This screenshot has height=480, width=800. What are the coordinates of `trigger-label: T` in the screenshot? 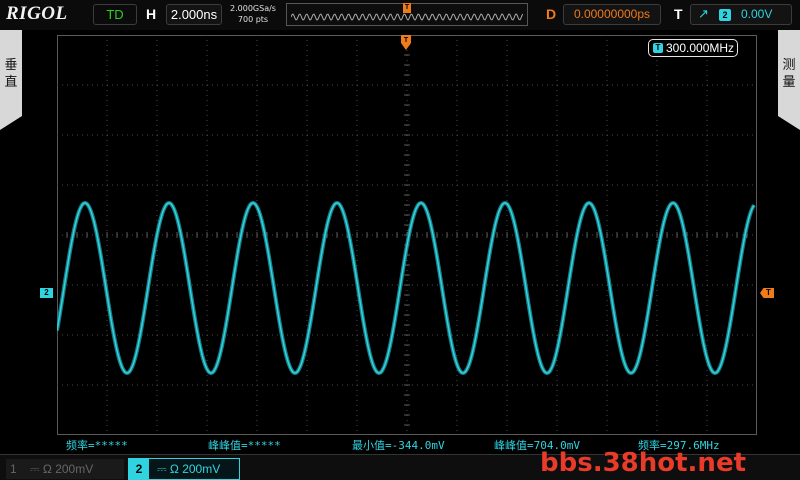 It's located at (678, 14).